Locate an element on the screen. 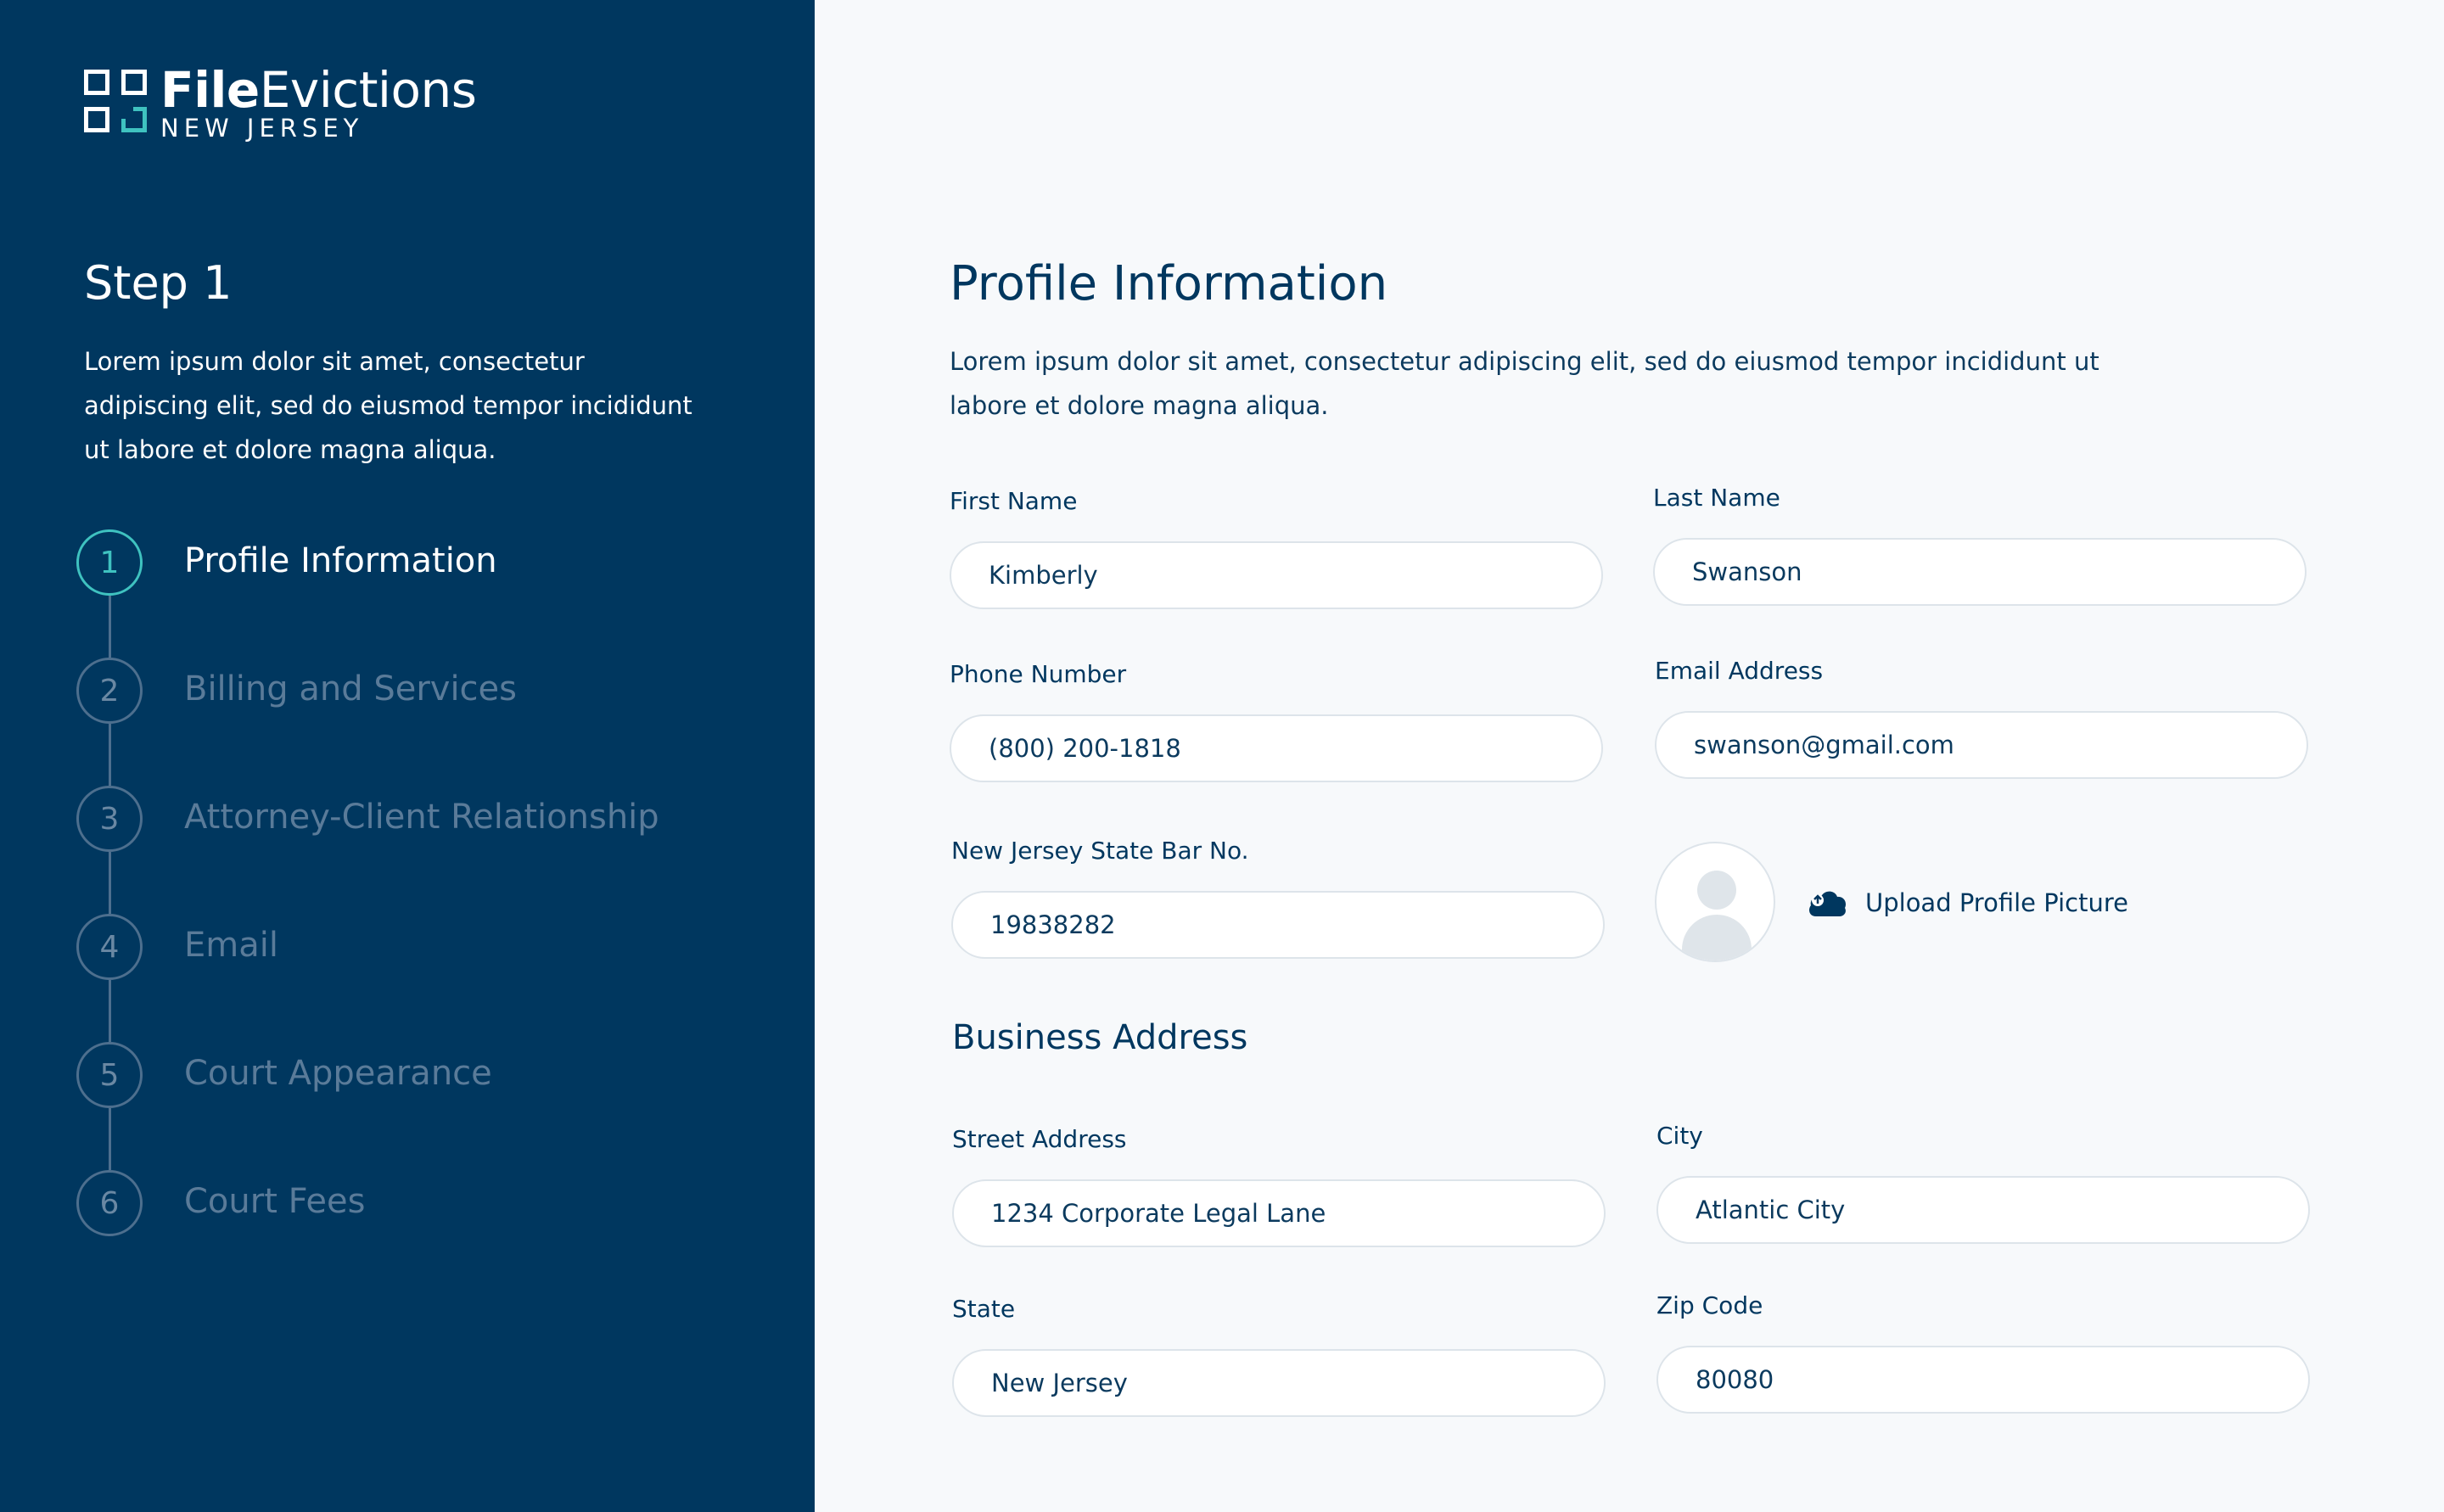 The height and width of the screenshot is (1512, 2444). state-group: State New Jersey is located at coordinates (1279, 1356).